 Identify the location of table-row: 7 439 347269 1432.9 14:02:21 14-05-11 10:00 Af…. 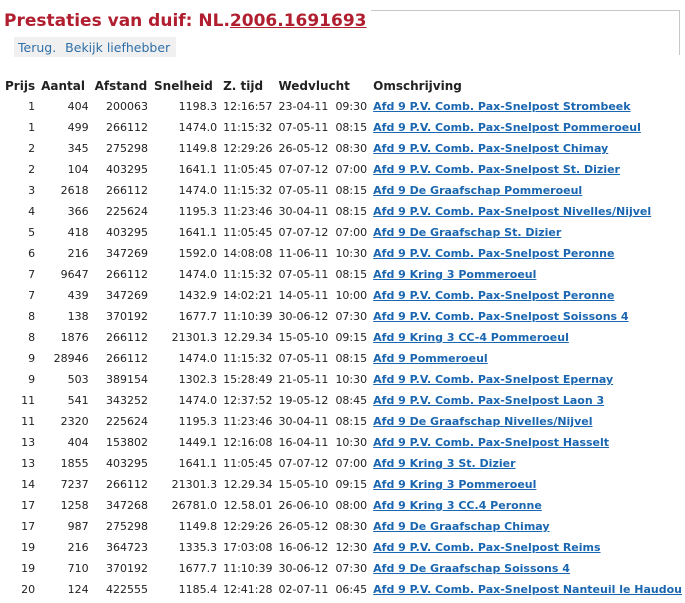
(343, 295).